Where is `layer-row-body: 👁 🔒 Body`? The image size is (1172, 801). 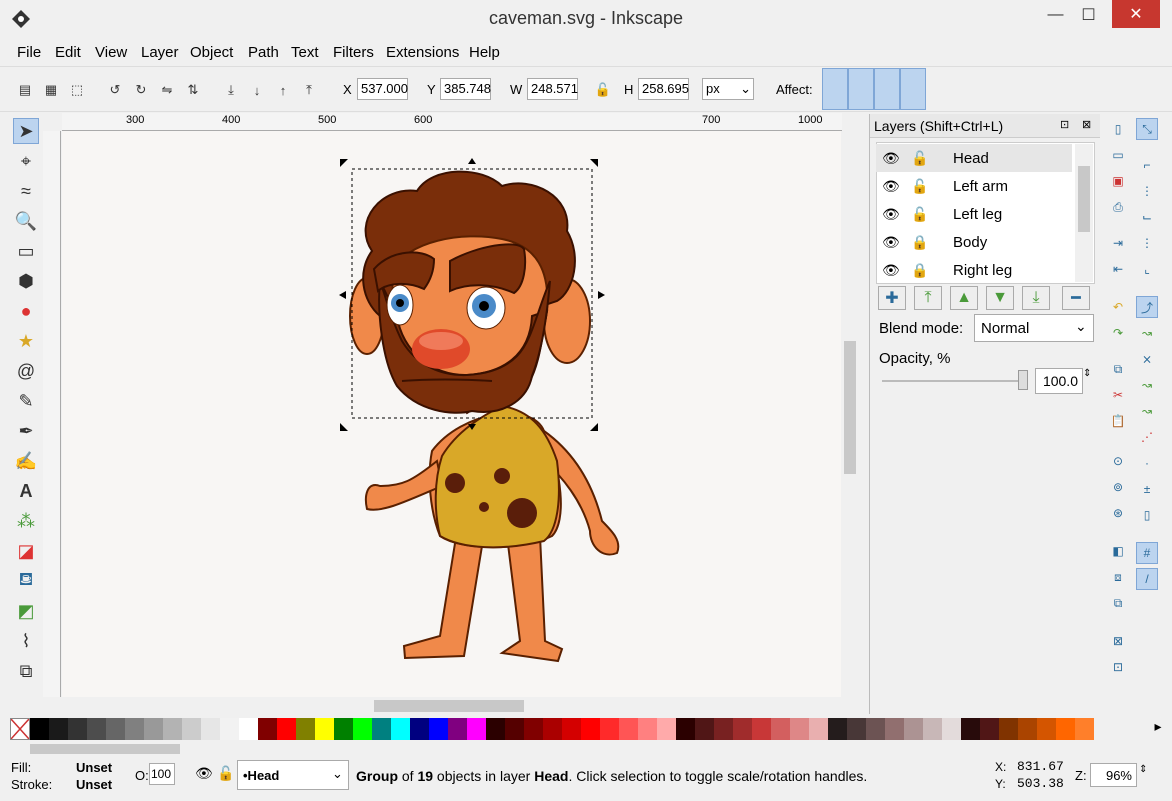 layer-row-body: 👁 🔒 Body is located at coordinates (974, 242).